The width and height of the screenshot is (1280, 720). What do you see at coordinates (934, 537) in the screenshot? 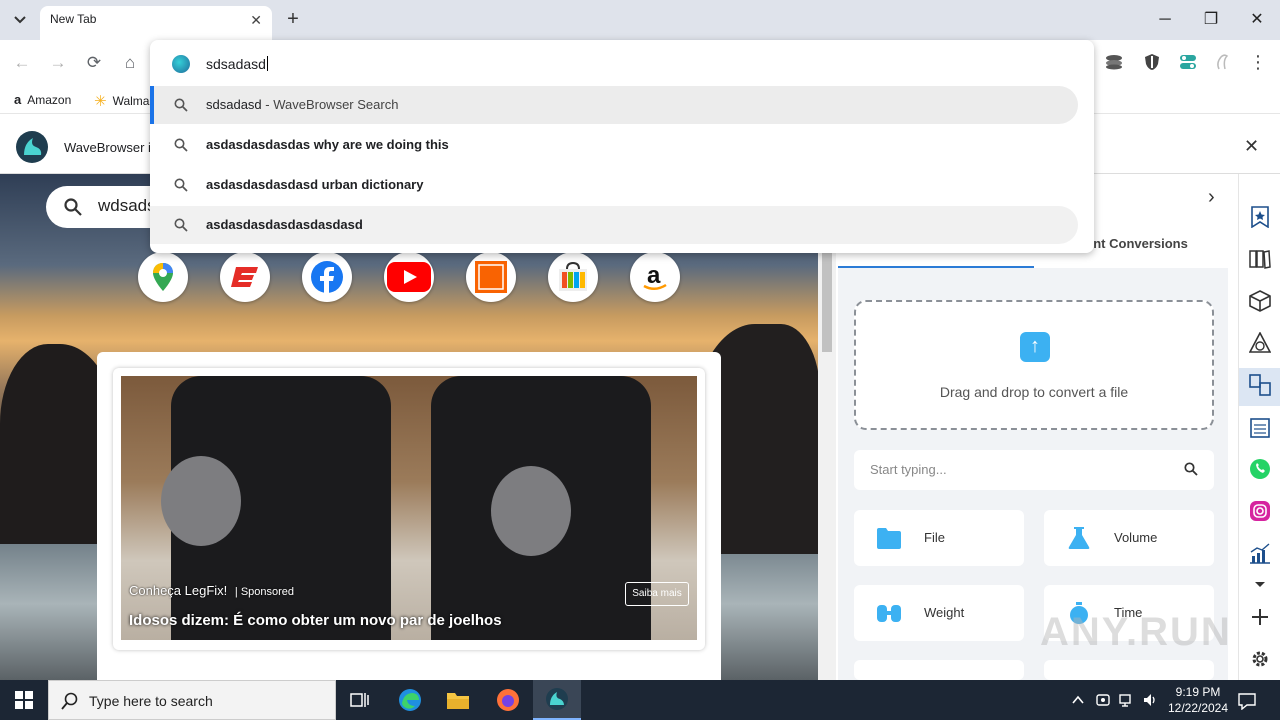
I see `convert-file-label: File` at bounding box center [934, 537].